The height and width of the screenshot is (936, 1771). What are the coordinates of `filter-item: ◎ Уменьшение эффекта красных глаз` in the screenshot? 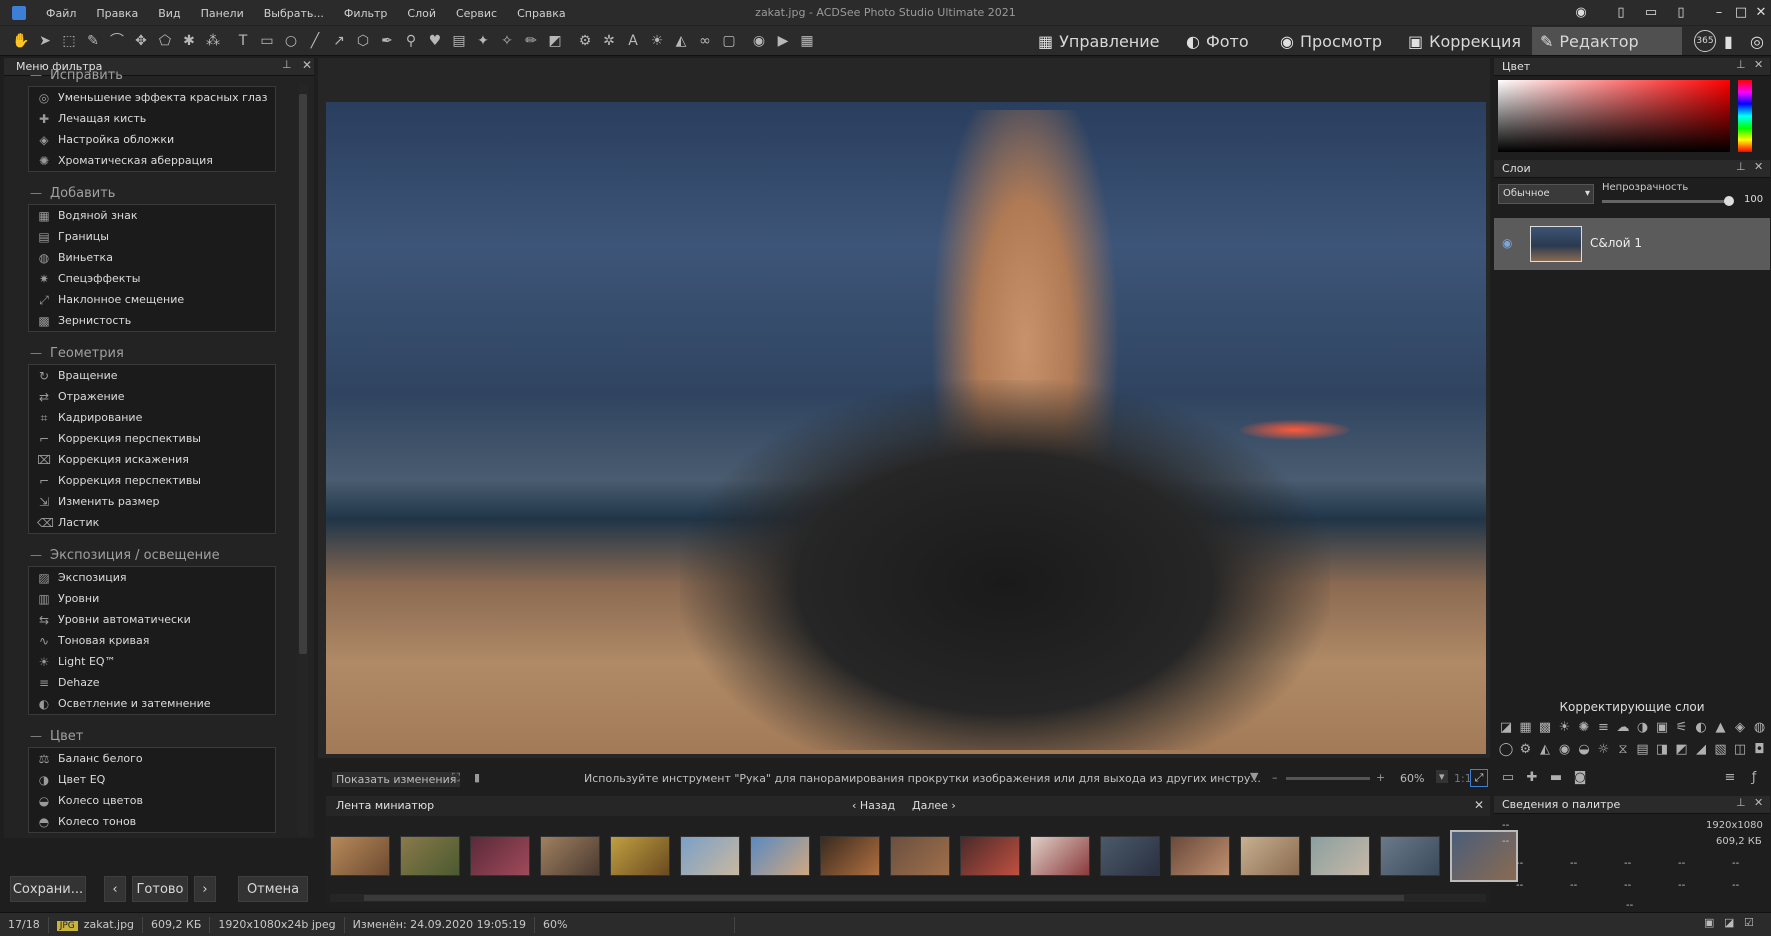 It's located at (152, 97).